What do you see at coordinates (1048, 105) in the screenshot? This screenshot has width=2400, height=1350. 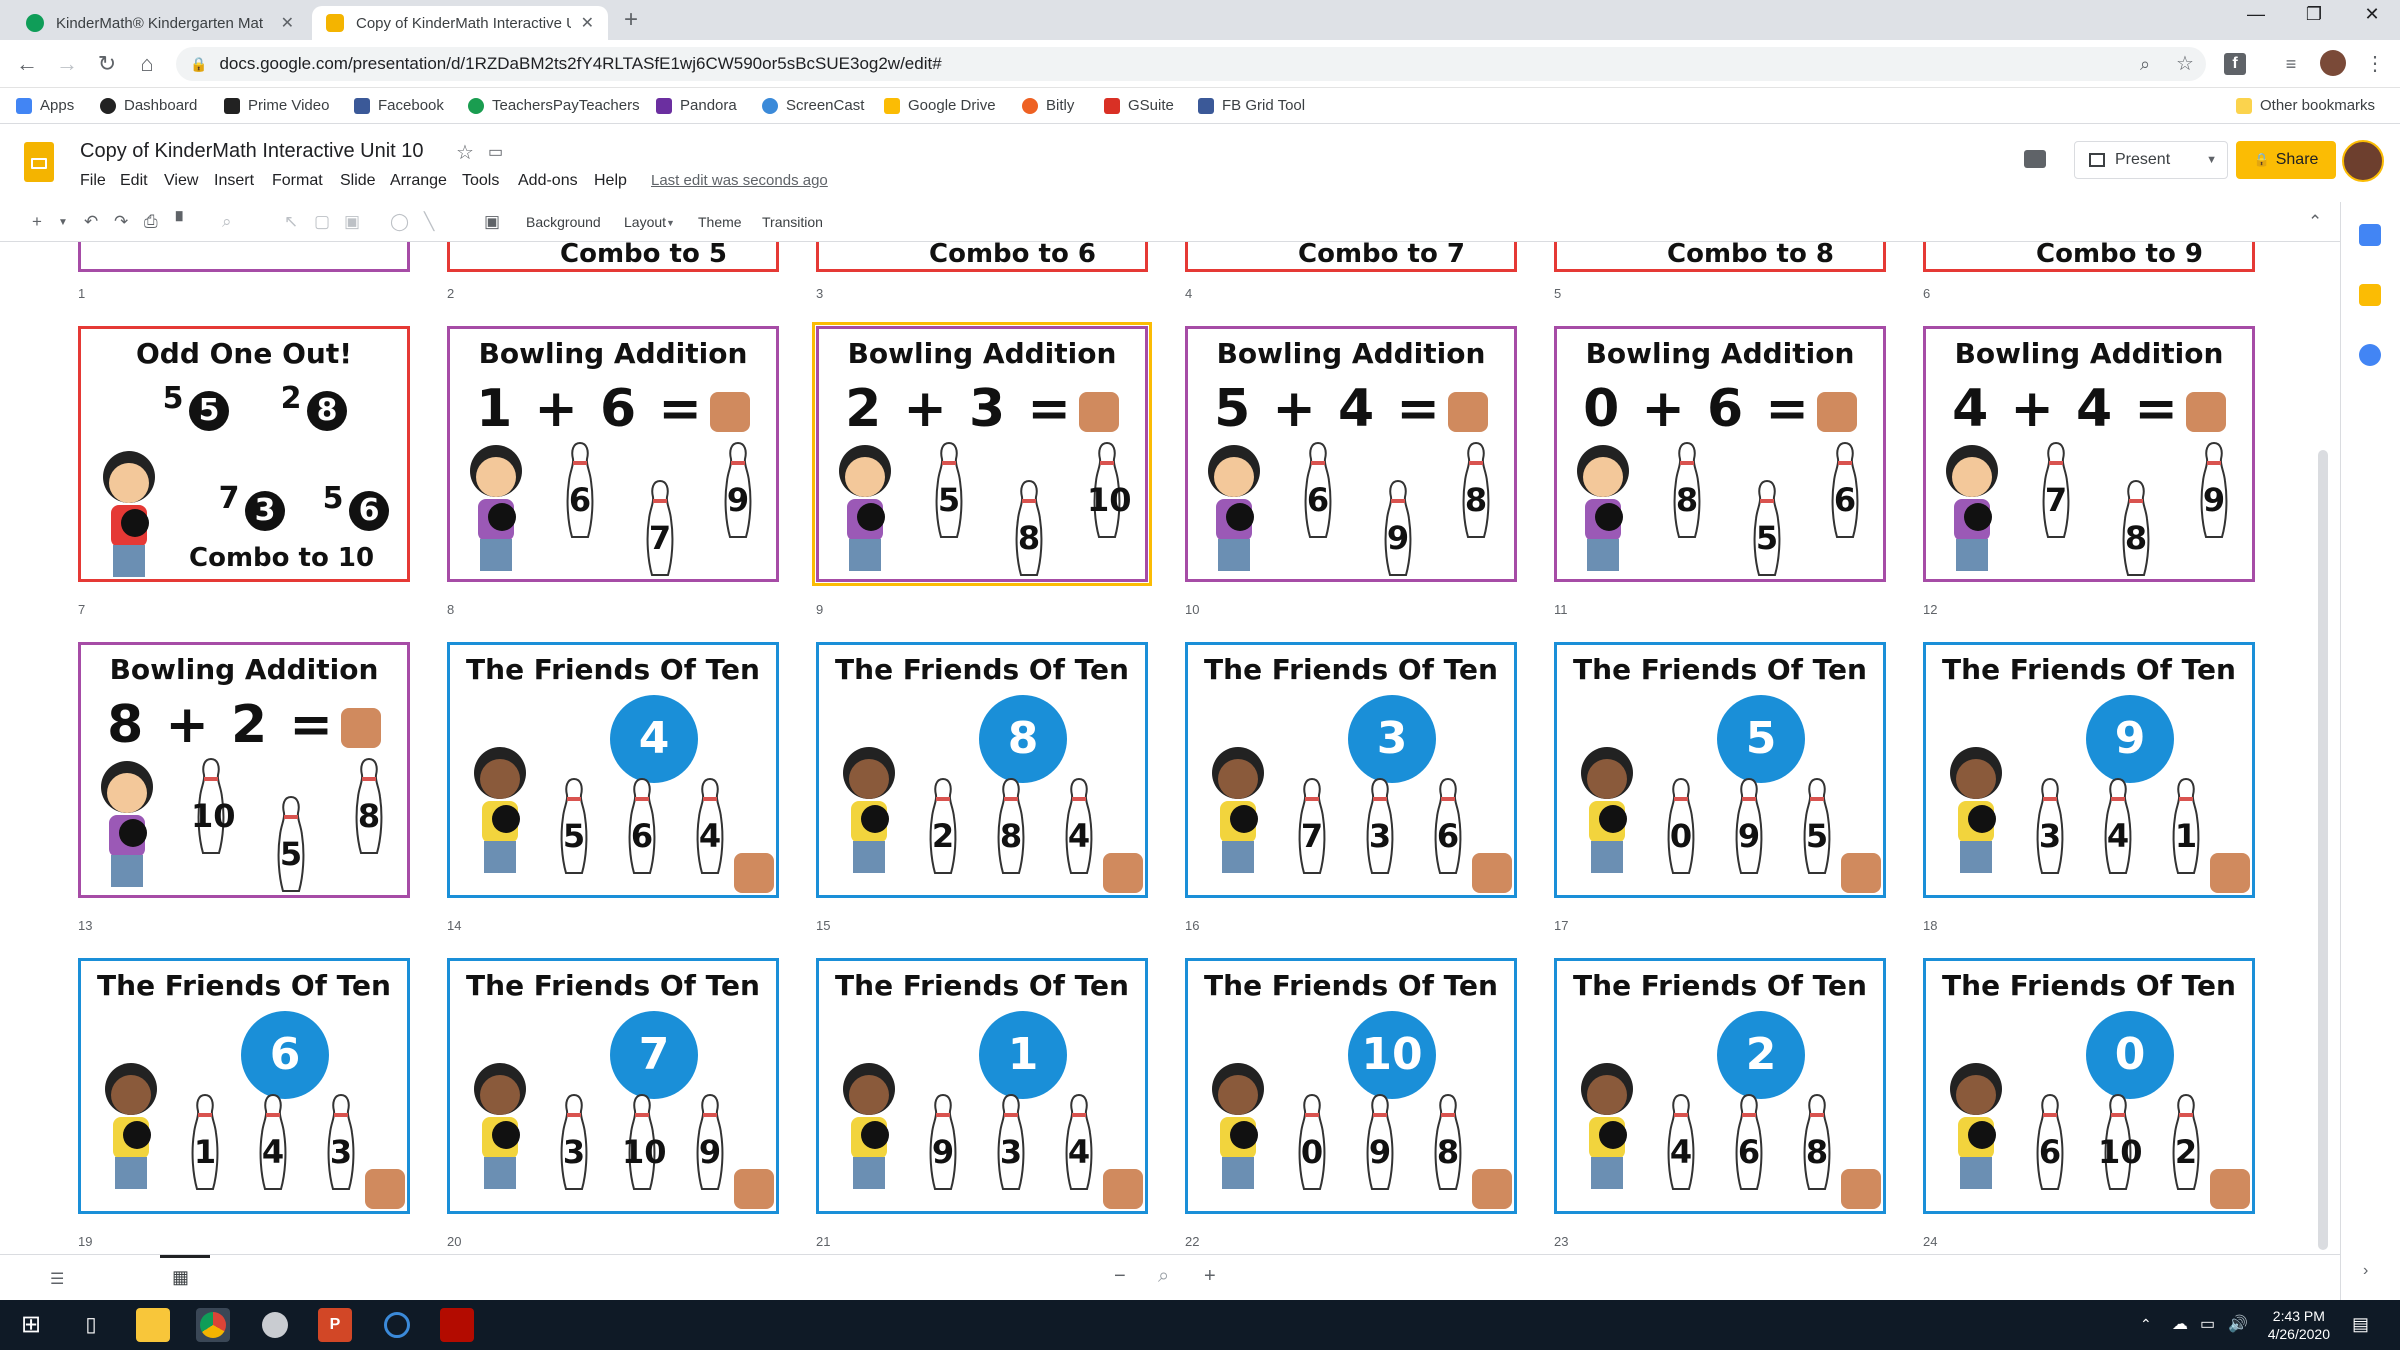 I see `bookmark-bitly: Bitly` at bounding box center [1048, 105].